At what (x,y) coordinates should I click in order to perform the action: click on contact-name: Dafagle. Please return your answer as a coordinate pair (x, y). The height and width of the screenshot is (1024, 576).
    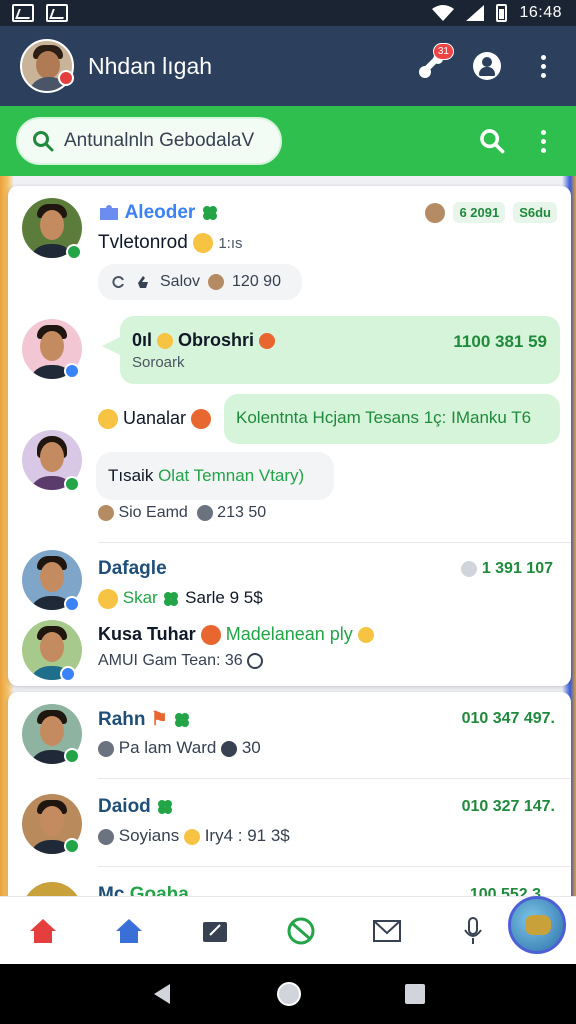
    Looking at the image, I should click on (132, 568).